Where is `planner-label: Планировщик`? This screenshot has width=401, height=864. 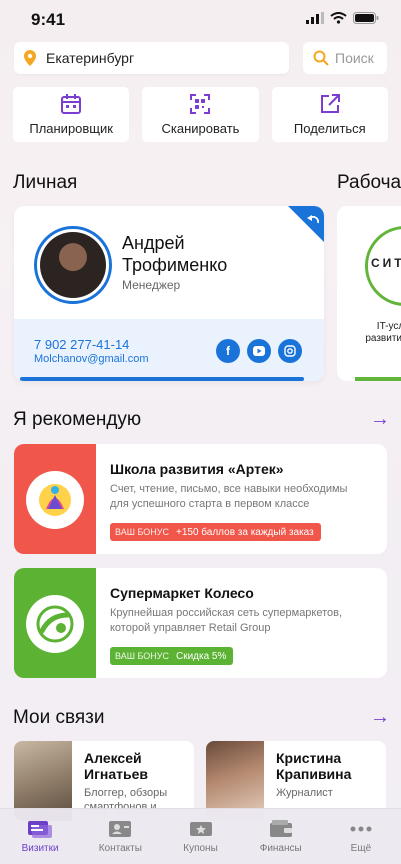
planner-label: Планировщик is located at coordinates (71, 128).